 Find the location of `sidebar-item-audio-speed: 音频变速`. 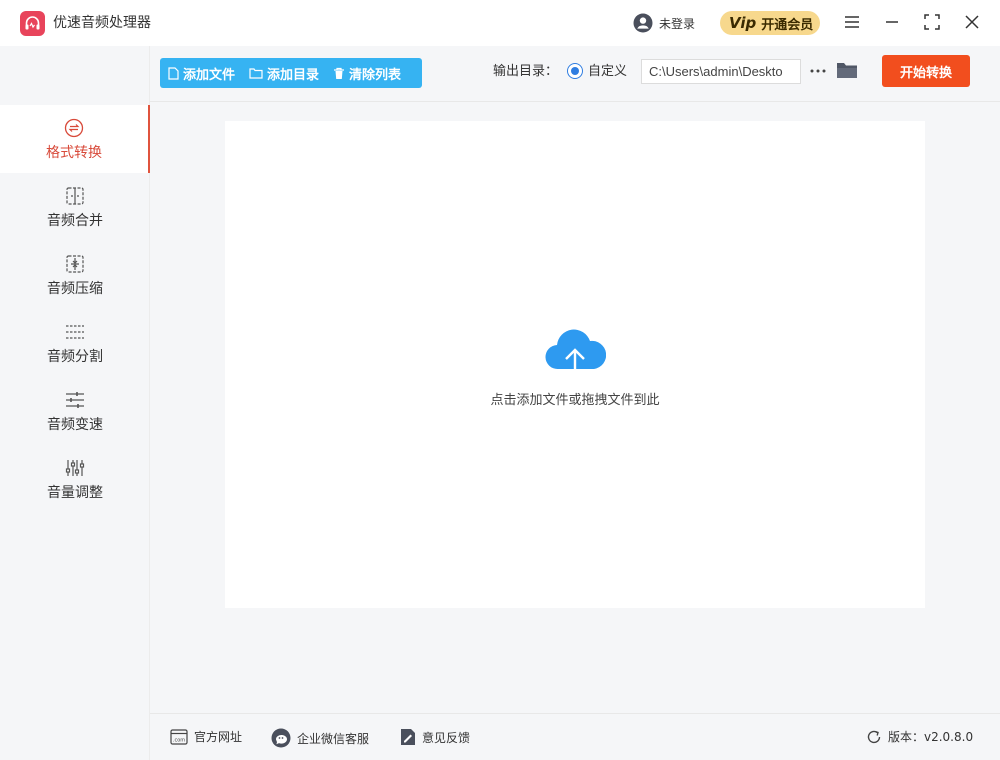

sidebar-item-audio-speed: 音频变速 is located at coordinates (75, 411).